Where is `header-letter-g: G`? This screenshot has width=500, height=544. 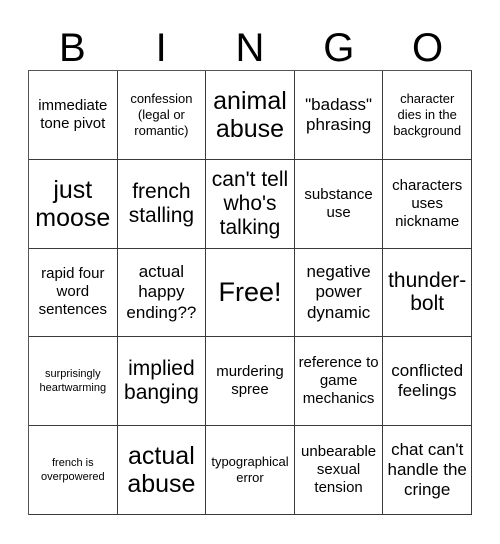 header-letter-g: G is located at coordinates (339, 48).